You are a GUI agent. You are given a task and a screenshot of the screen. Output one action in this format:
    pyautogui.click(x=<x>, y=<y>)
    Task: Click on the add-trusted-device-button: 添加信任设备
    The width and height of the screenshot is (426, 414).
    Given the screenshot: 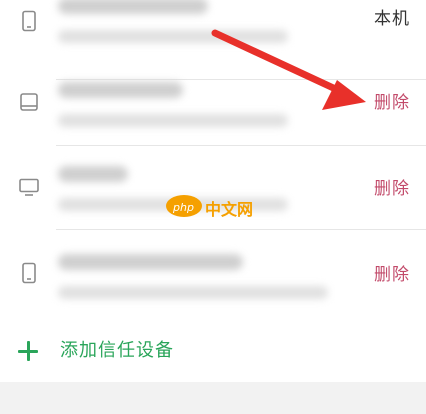 What is the action you would take?
    pyautogui.click(x=213, y=351)
    